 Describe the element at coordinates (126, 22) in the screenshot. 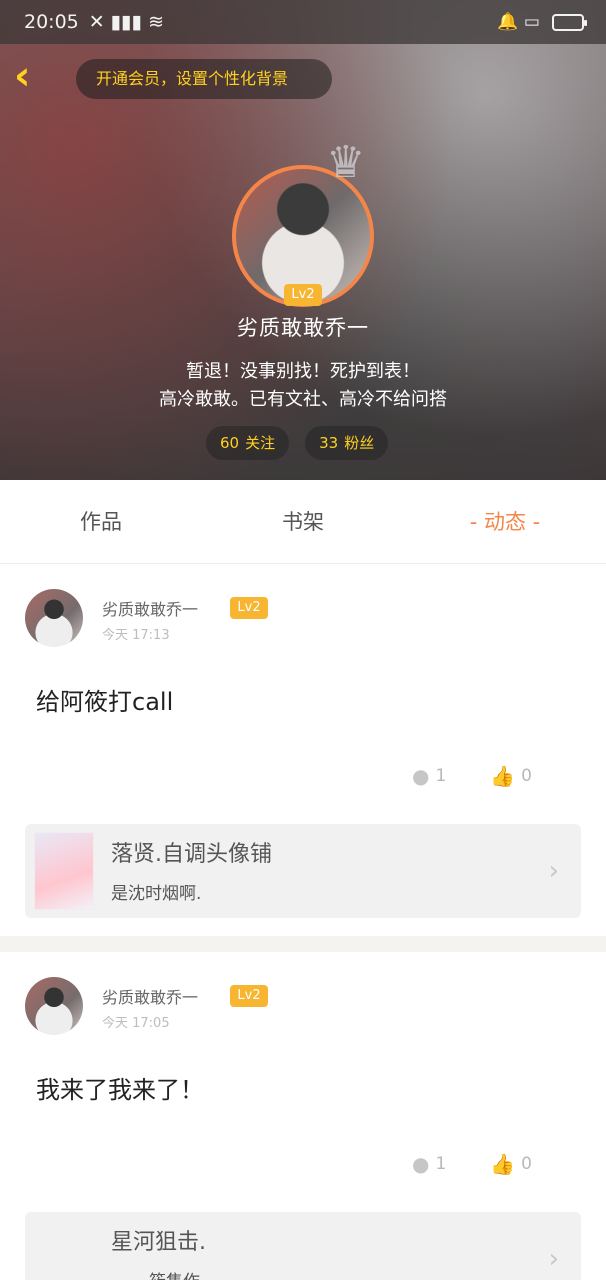

I see `network-icon: ✕ ▮▮▮ ≋` at that location.